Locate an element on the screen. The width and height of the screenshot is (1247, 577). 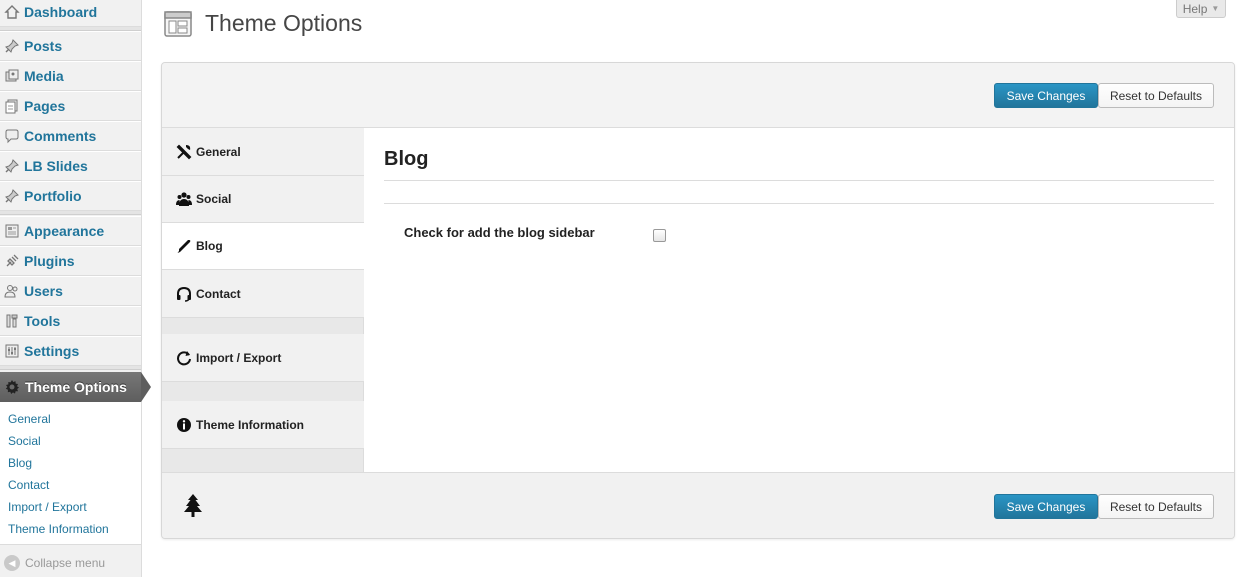
reset-defaults-button-top: Reset to Defaults is located at coordinates (1156, 95).